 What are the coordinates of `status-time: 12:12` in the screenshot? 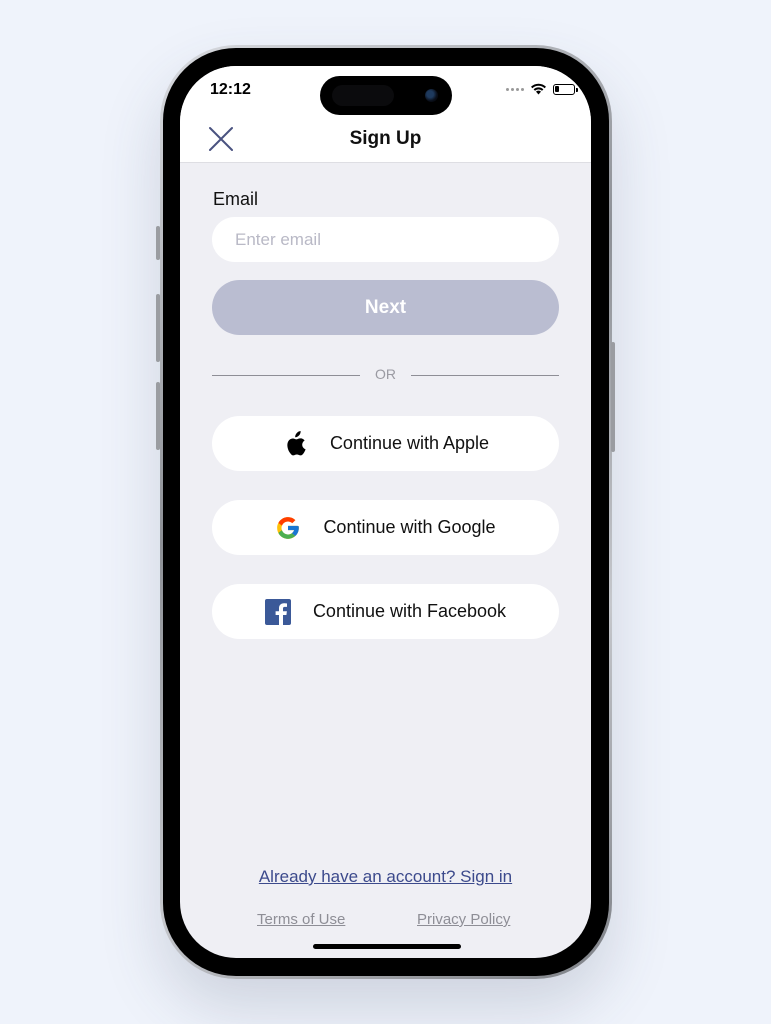 It's located at (230, 89).